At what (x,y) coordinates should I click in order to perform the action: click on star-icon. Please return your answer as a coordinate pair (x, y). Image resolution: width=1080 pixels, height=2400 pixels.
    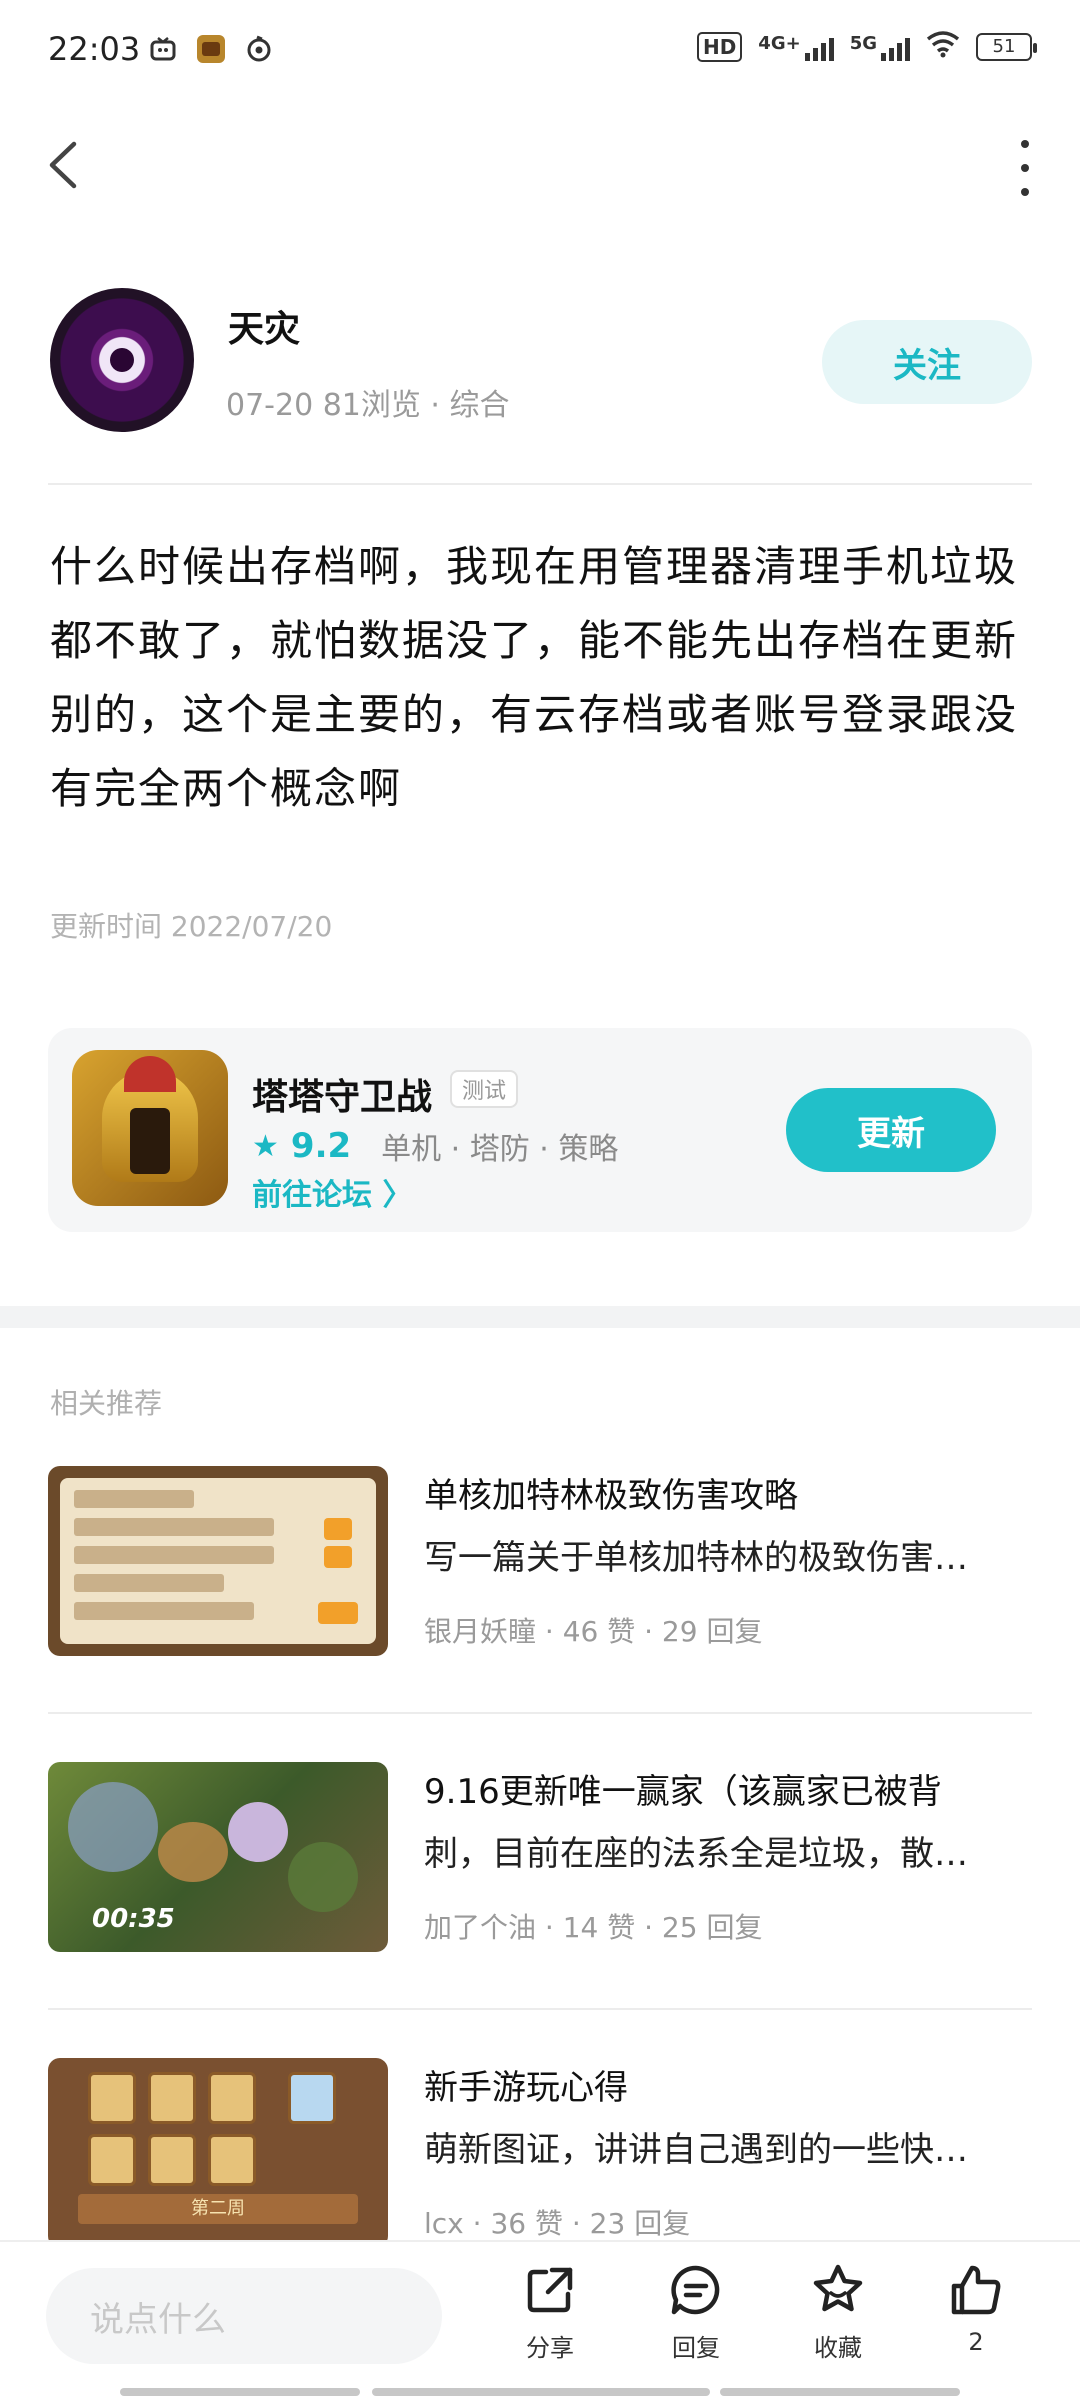
    Looking at the image, I should click on (838, 2288).